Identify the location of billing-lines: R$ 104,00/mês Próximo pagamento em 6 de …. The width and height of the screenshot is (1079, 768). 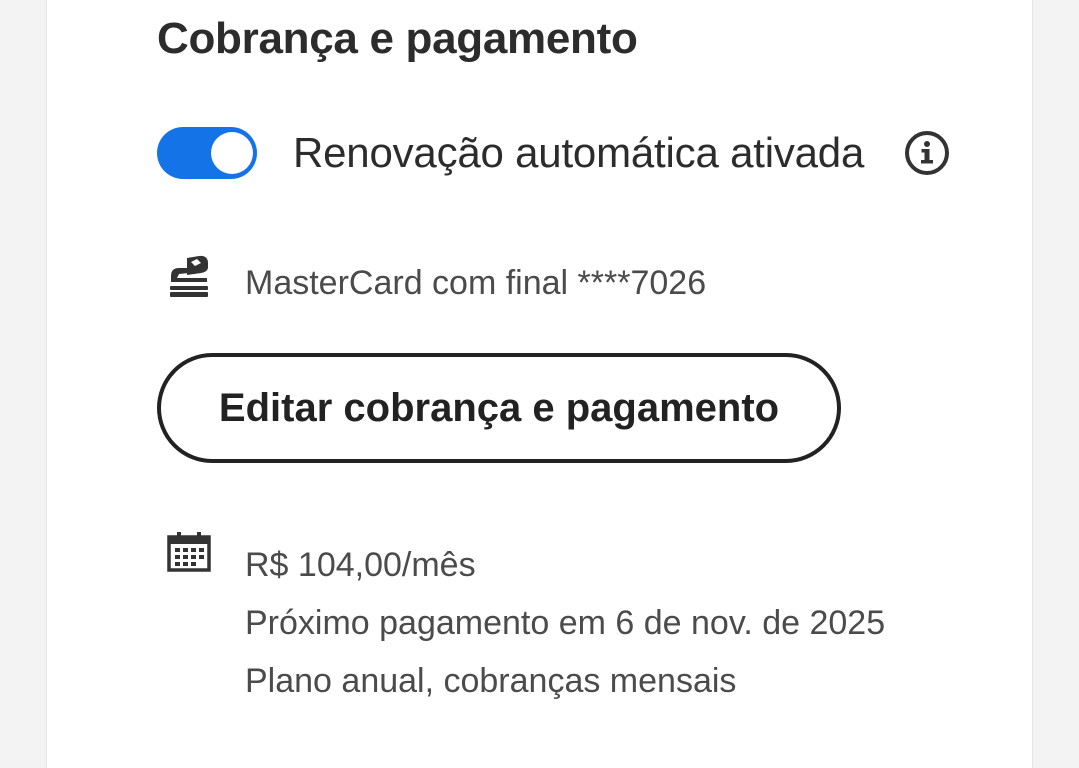
(565, 623).